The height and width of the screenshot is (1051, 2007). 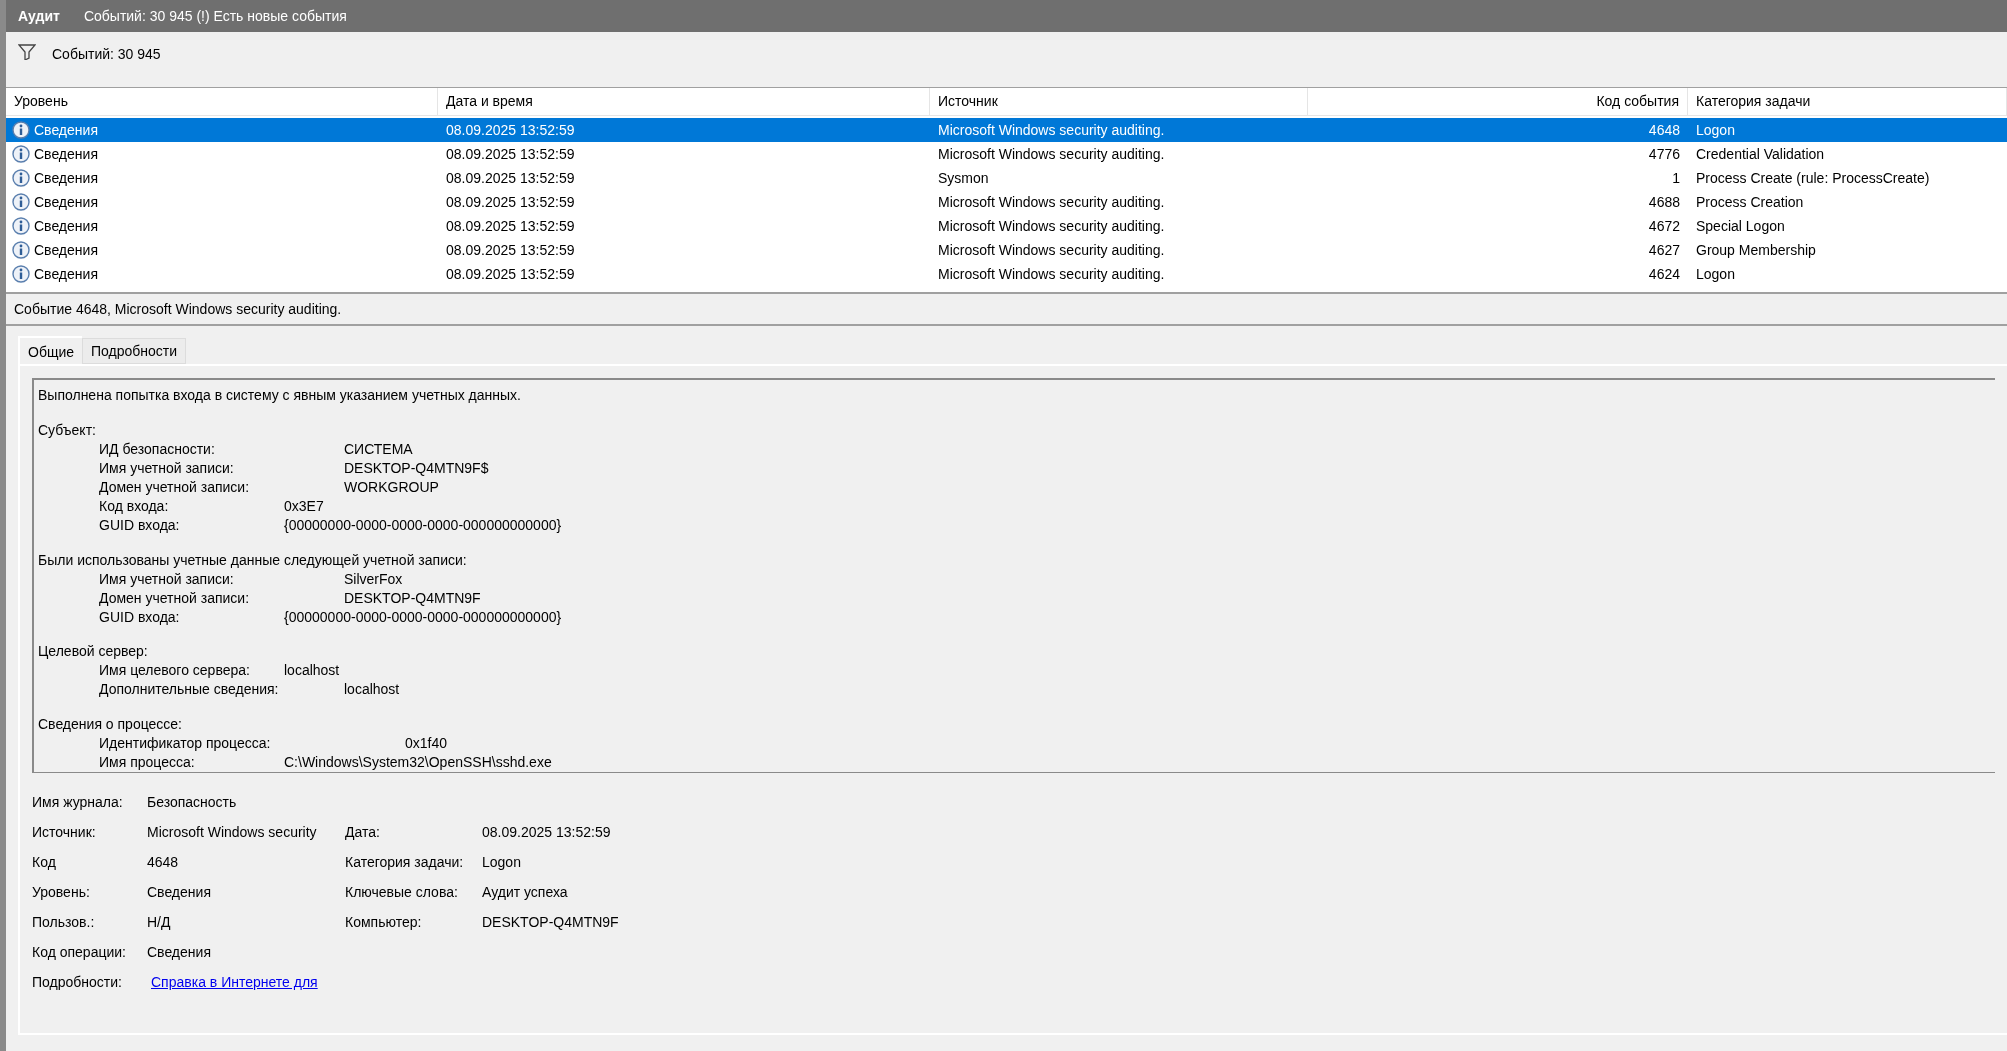 What do you see at coordinates (134, 506) in the screenshot?
I see `field-label: Код входа:` at bounding box center [134, 506].